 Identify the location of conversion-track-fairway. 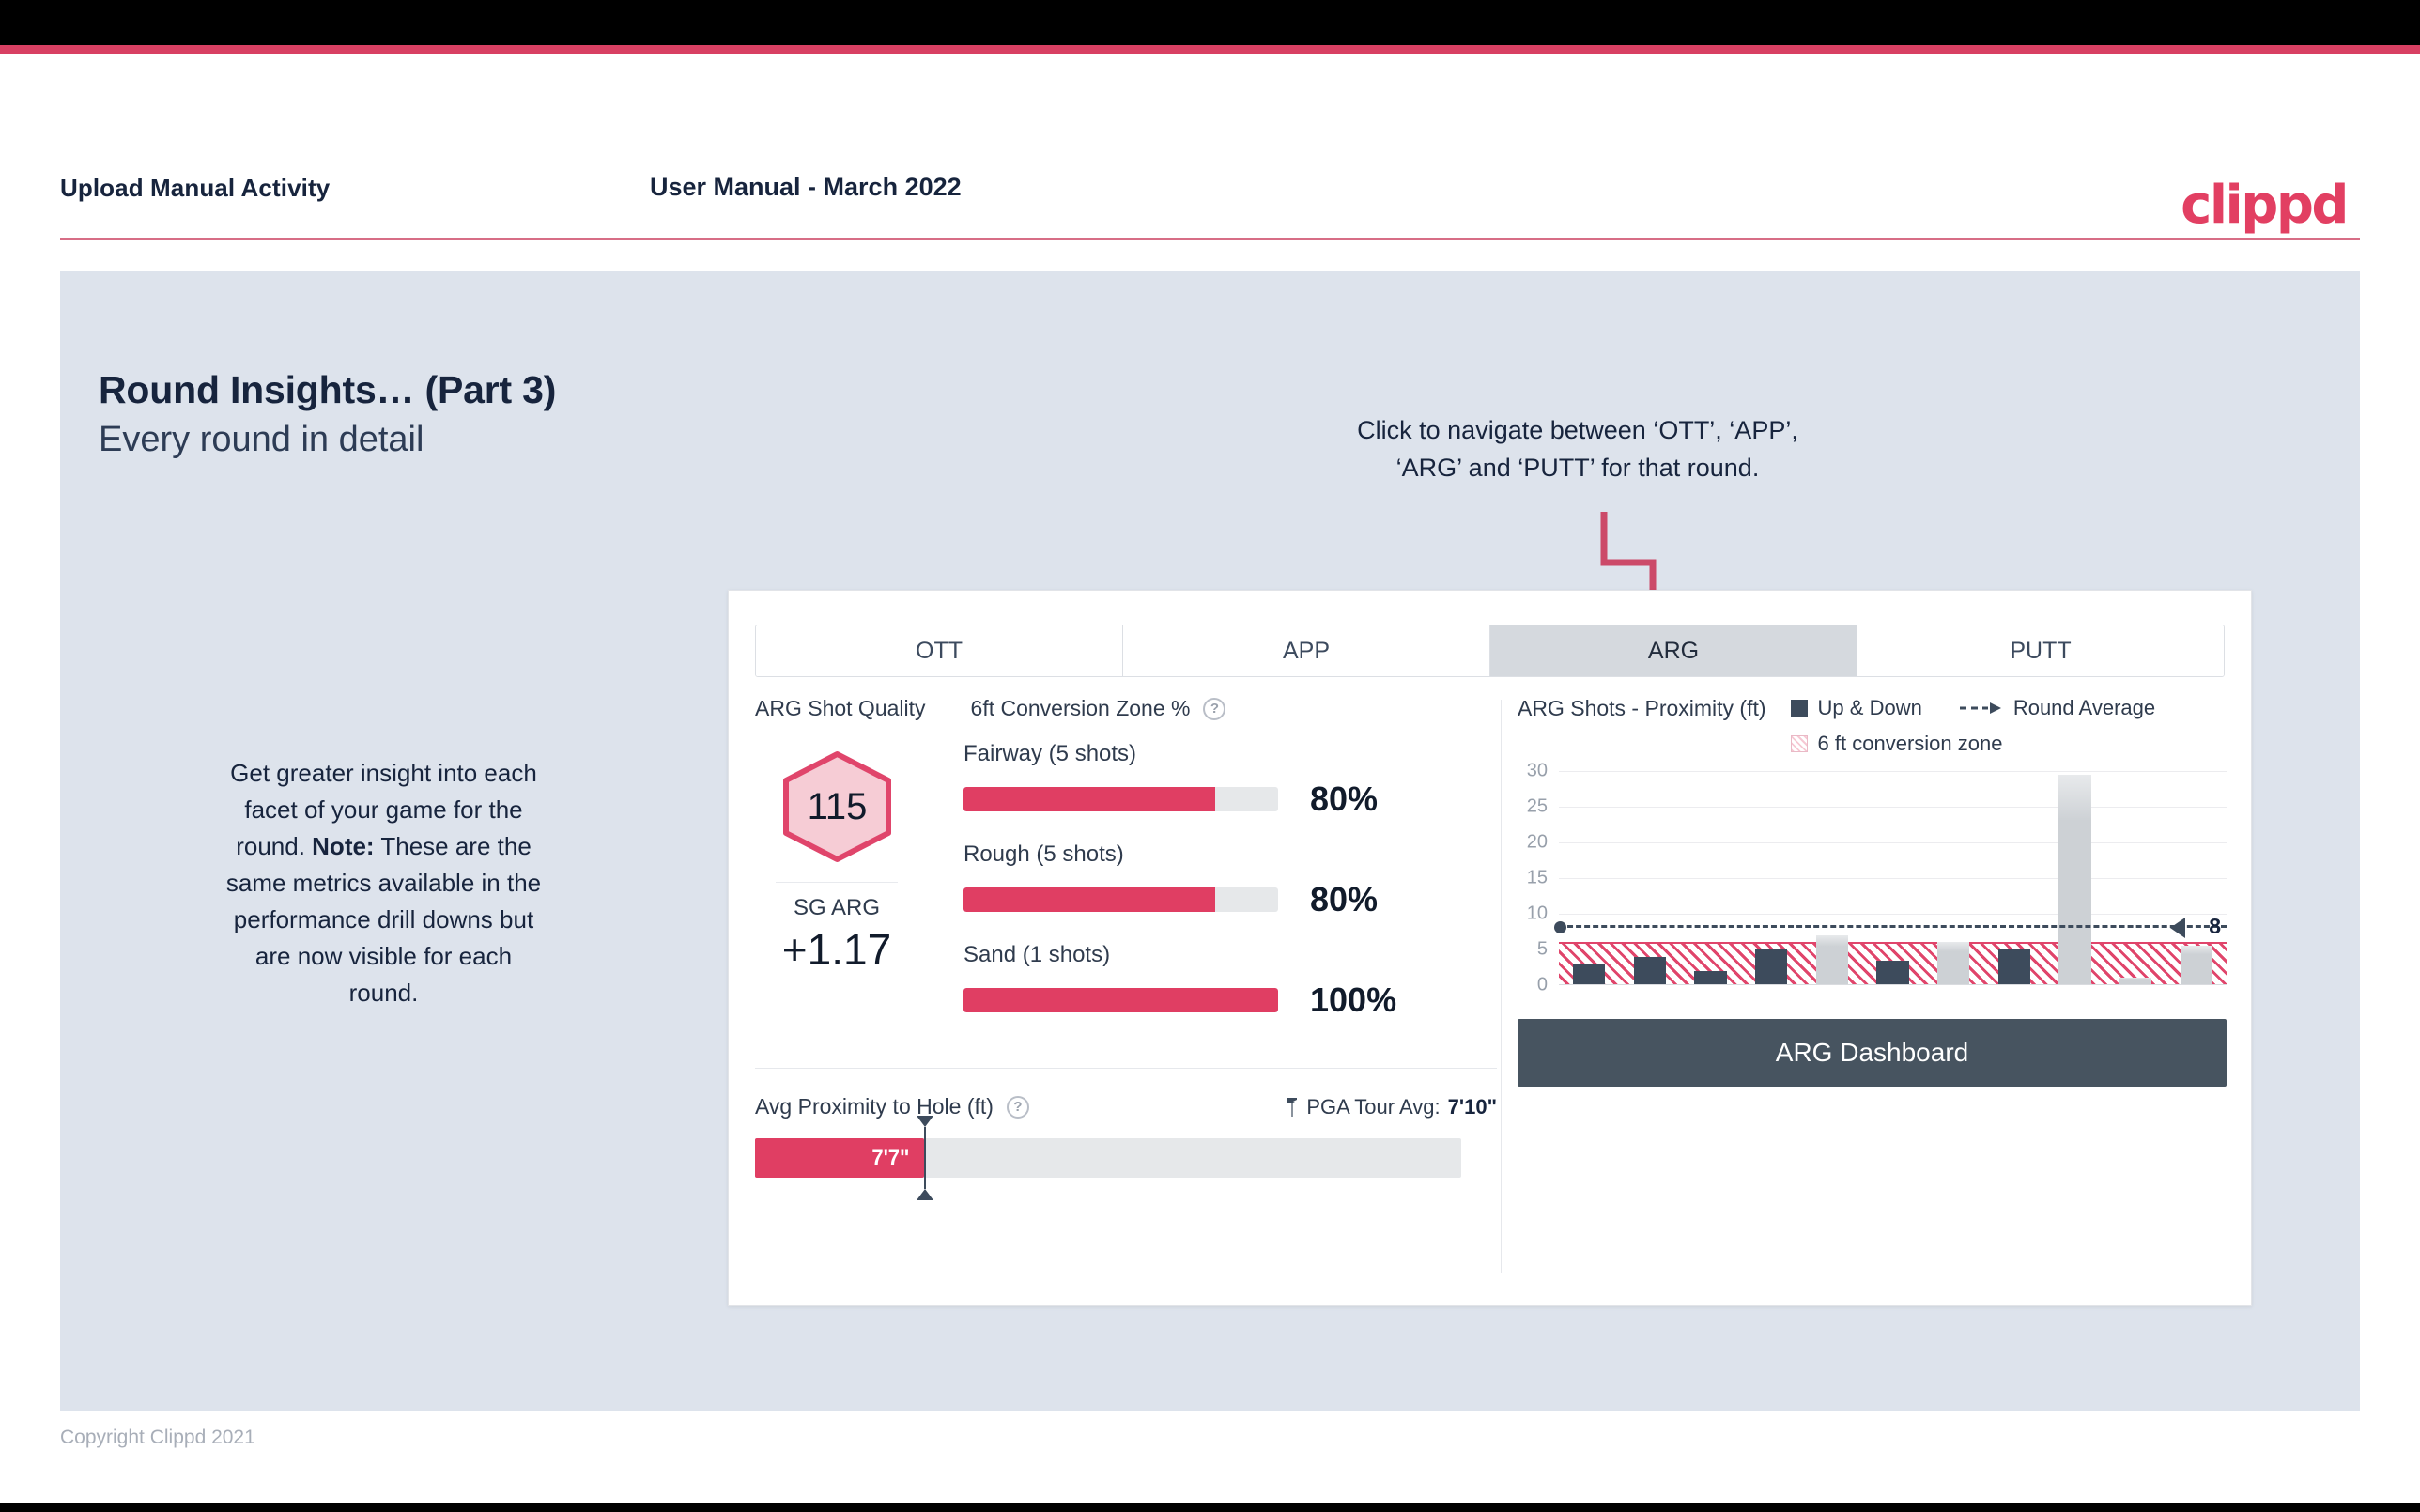
(1120, 799).